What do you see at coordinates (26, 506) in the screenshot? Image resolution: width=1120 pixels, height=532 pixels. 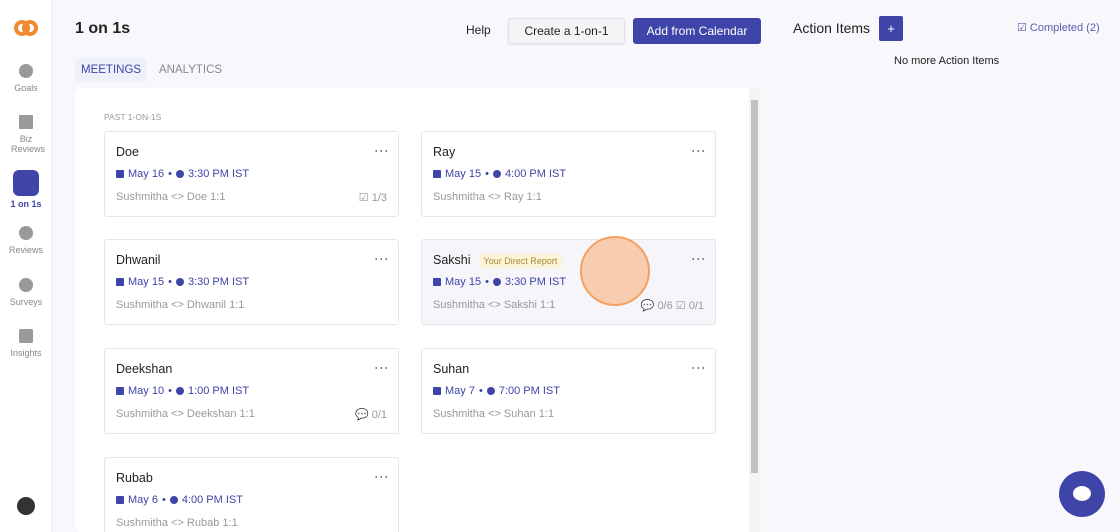 I see `avatar` at bounding box center [26, 506].